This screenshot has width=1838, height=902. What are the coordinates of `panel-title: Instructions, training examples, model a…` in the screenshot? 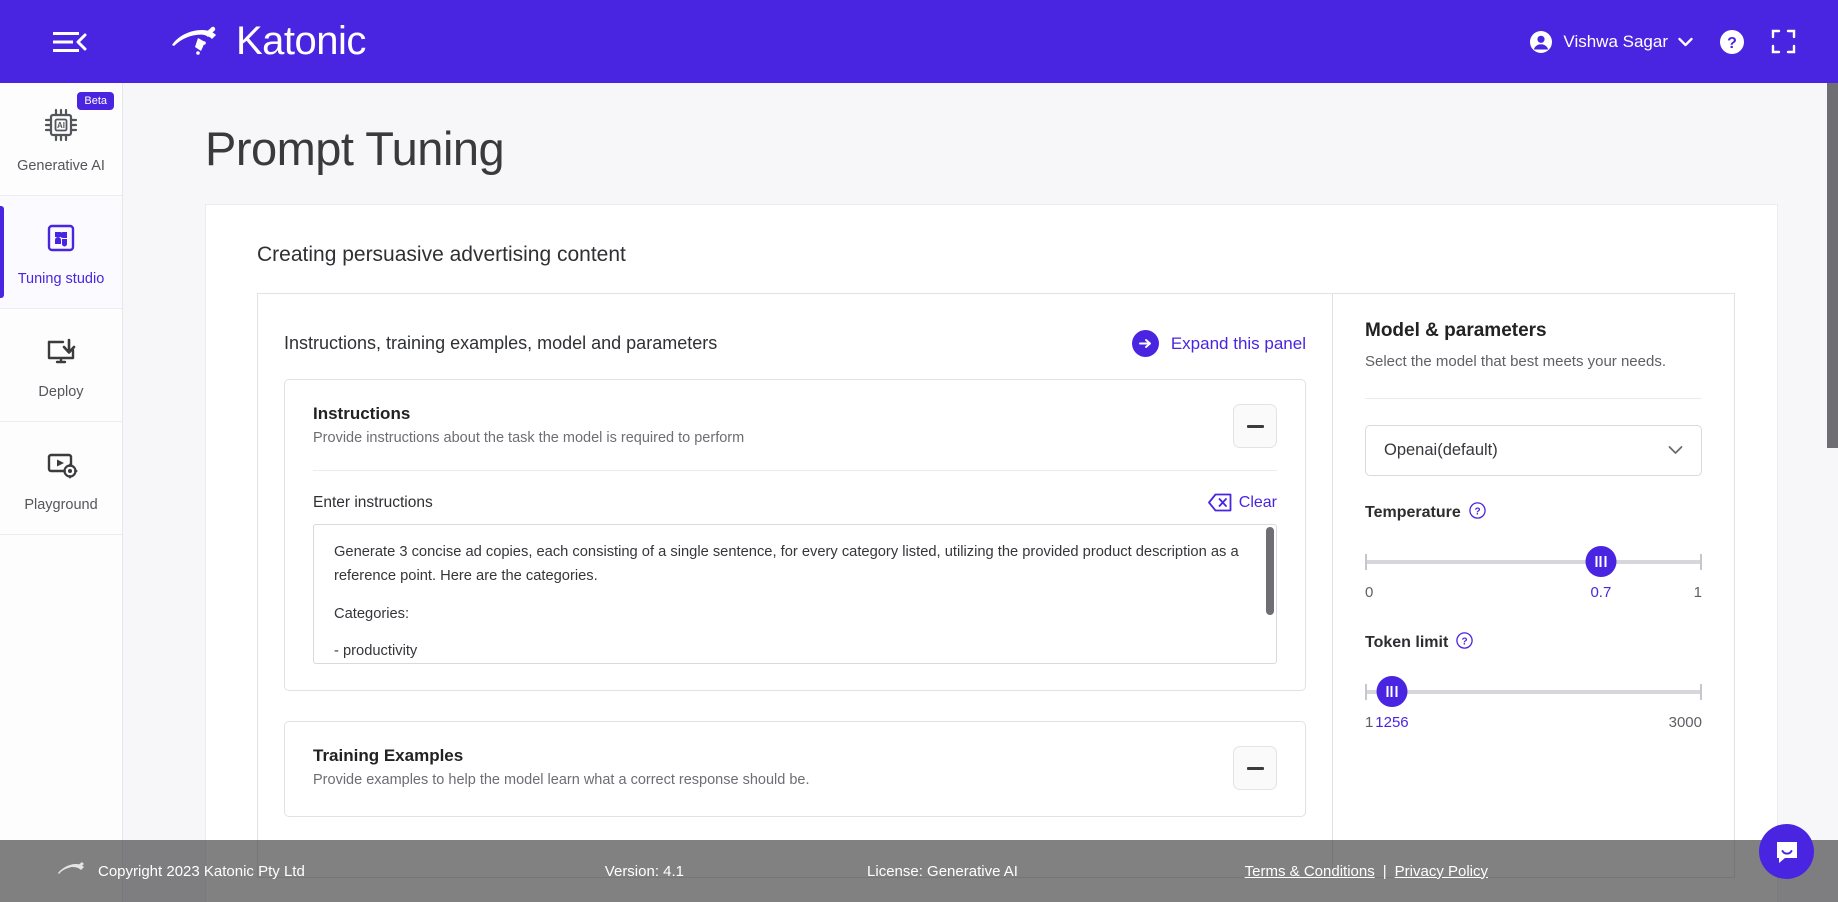 It's located at (501, 343).